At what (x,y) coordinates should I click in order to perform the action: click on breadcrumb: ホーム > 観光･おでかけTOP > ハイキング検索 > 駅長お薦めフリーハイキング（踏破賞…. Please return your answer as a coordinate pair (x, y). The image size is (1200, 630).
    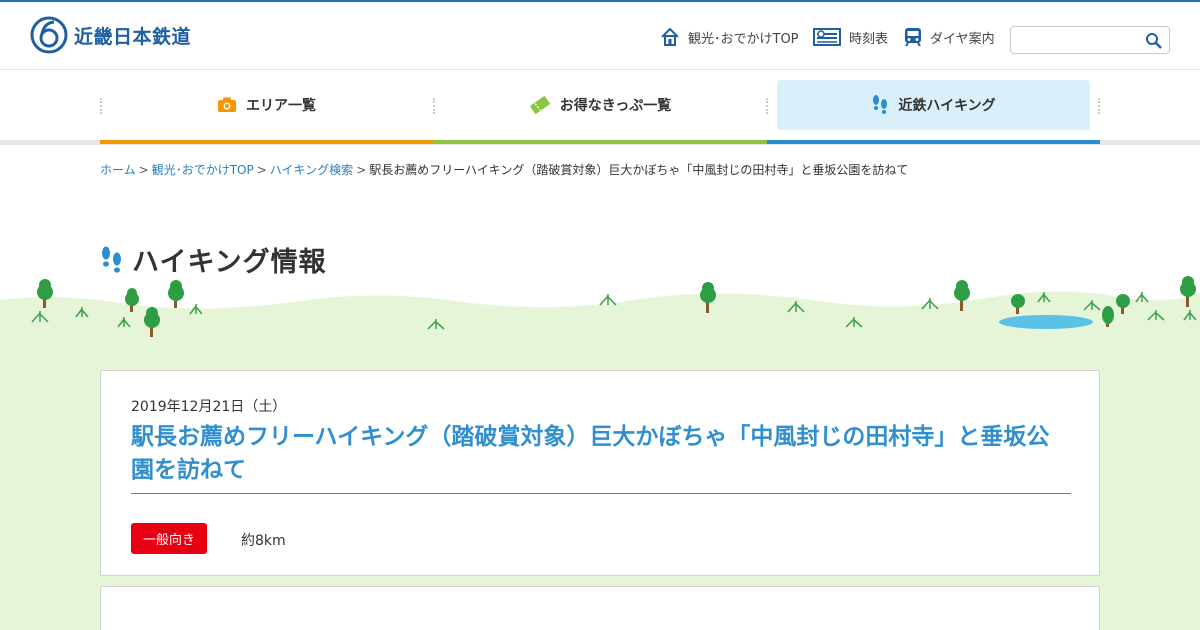
    Looking at the image, I should click on (504, 169).